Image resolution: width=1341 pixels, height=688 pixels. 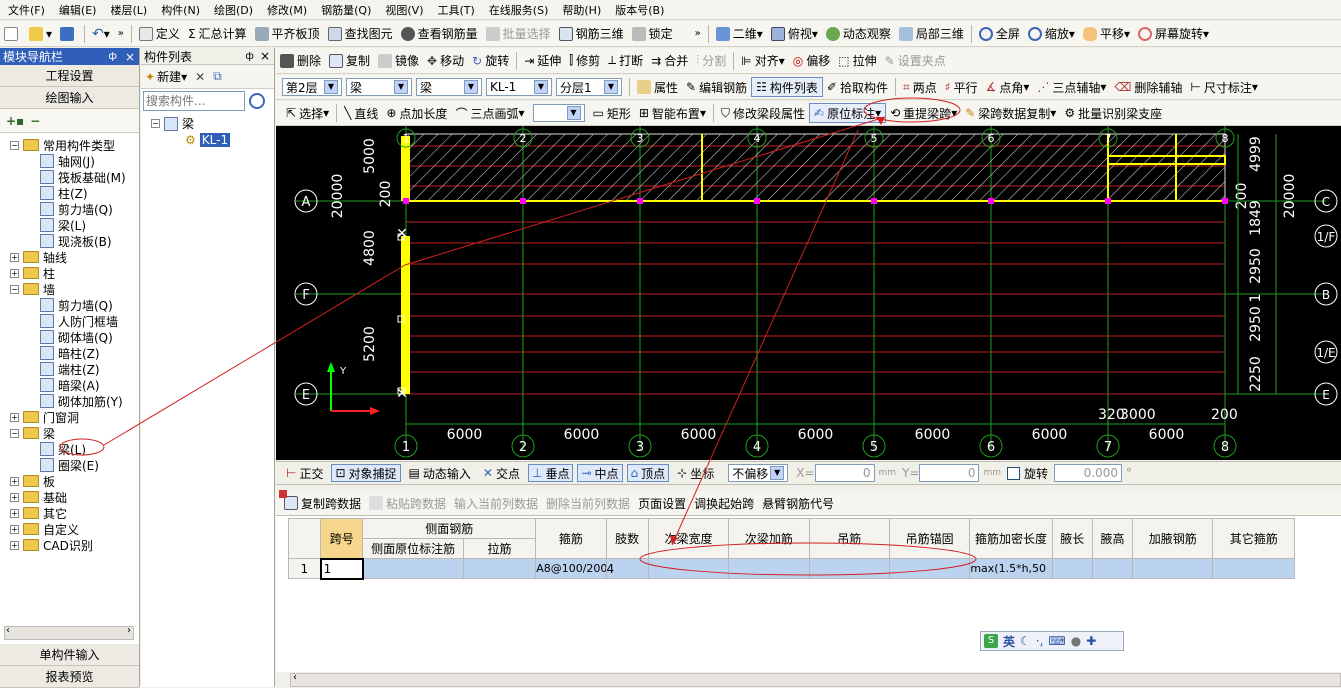 I want to click on component-select: KL-1 ▼, so click(x=519, y=87).